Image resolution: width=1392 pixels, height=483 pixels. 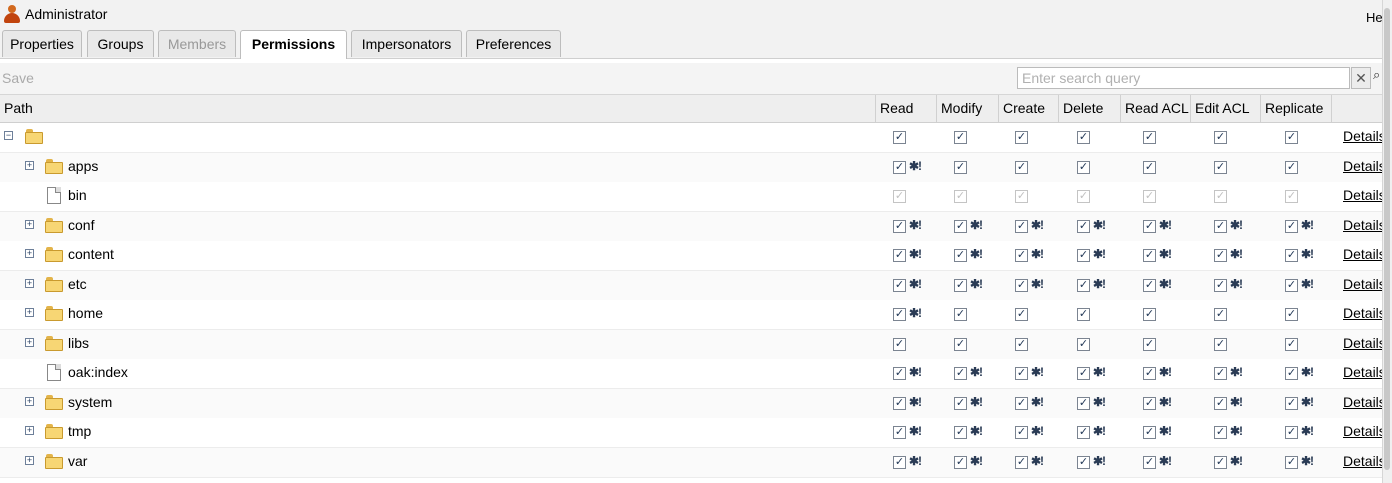 I want to click on path-name: tmp, so click(x=79, y=431).